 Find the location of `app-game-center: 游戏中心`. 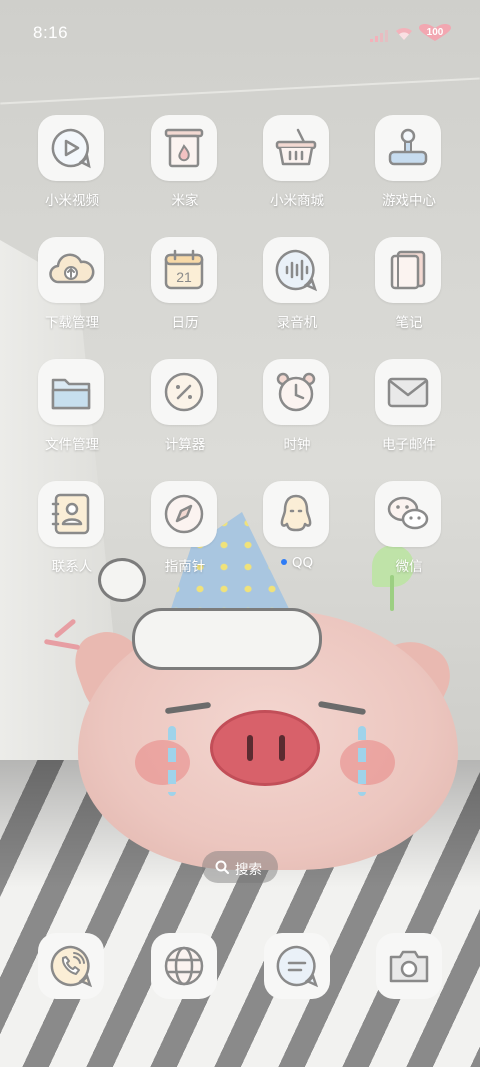

app-game-center: 游戏中心 is located at coordinates (409, 170).